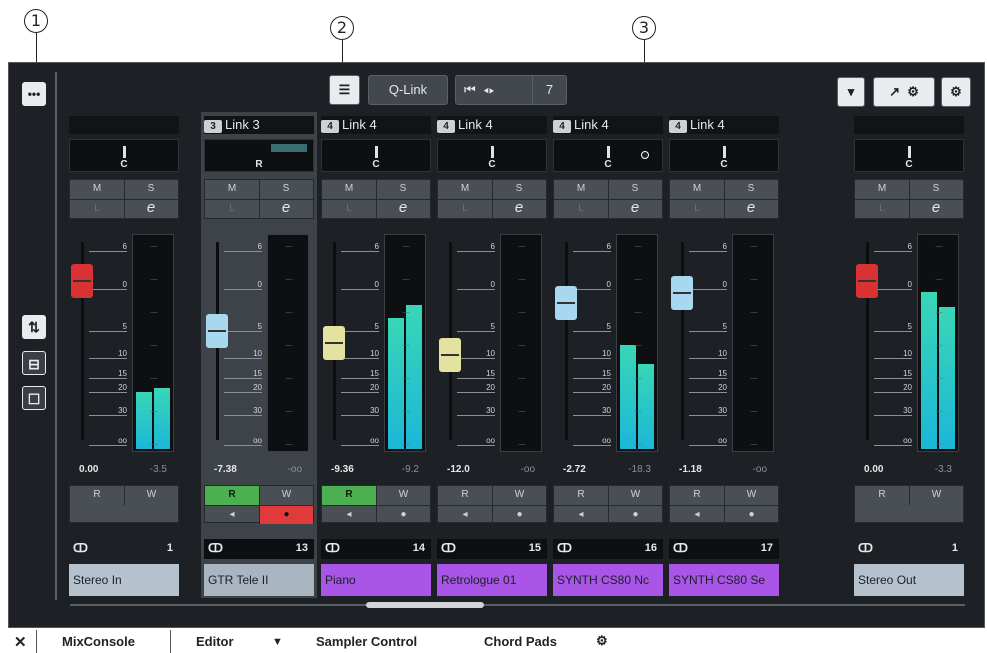  What do you see at coordinates (34, 327) in the screenshot?
I see `fader-view-icon: ⇅` at bounding box center [34, 327].